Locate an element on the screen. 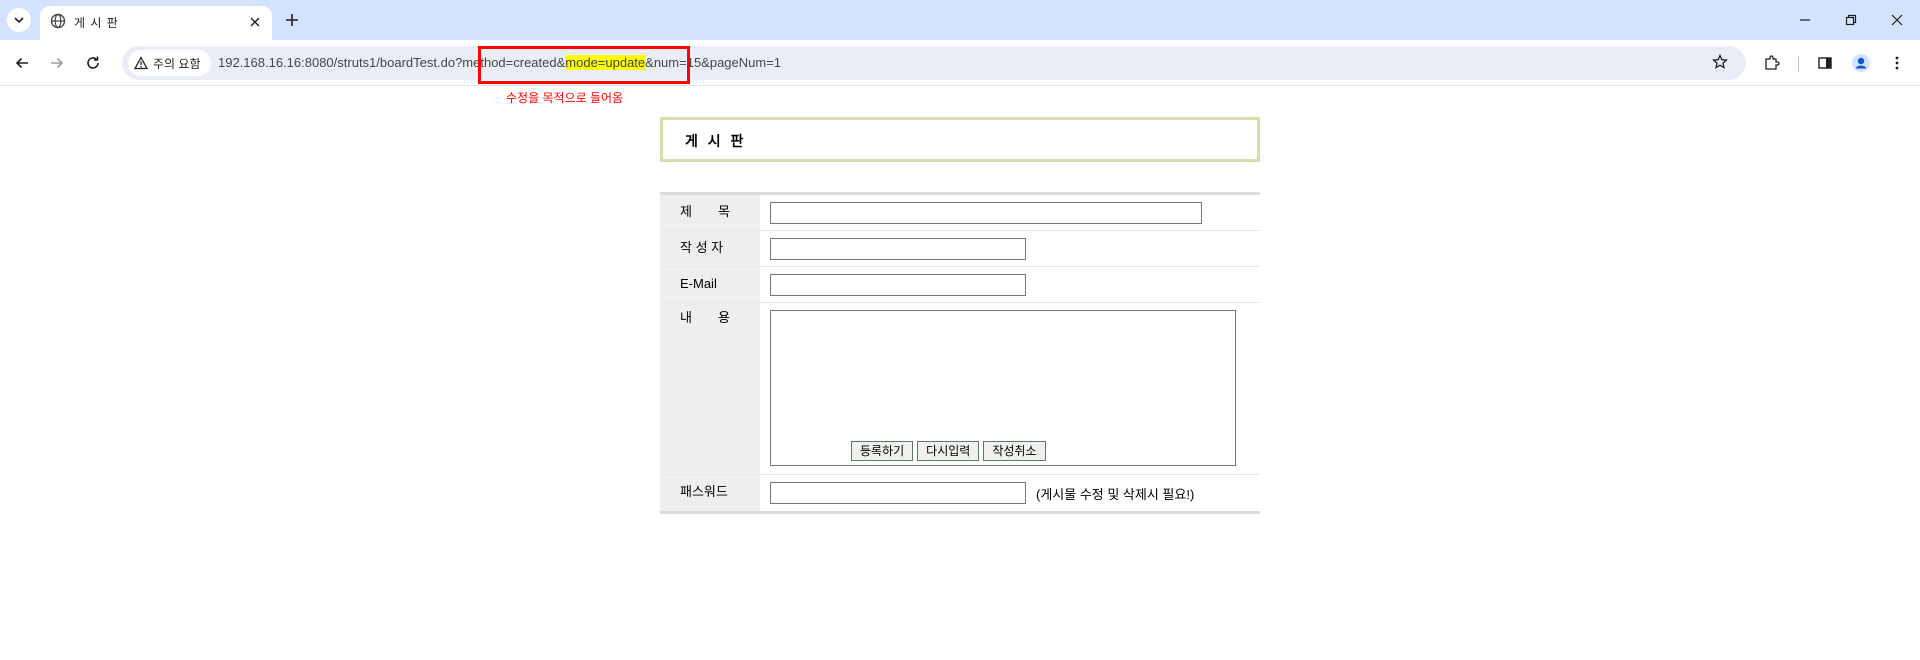 This screenshot has width=1920, height=660. more-vert-icon is located at coordinates (1897, 63).